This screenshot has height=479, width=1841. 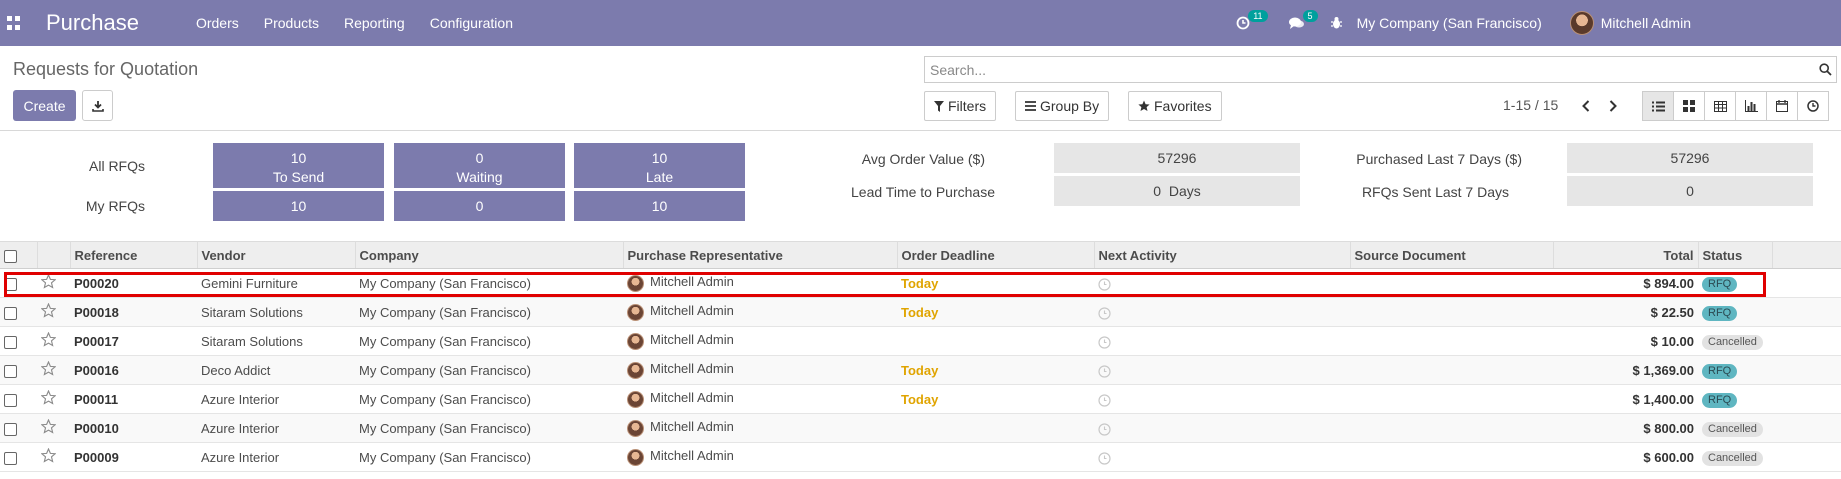 What do you see at coordinates (217, 23) in the screenshot?
I see `menu-orders: Orders` at bounding box center [217, 23].